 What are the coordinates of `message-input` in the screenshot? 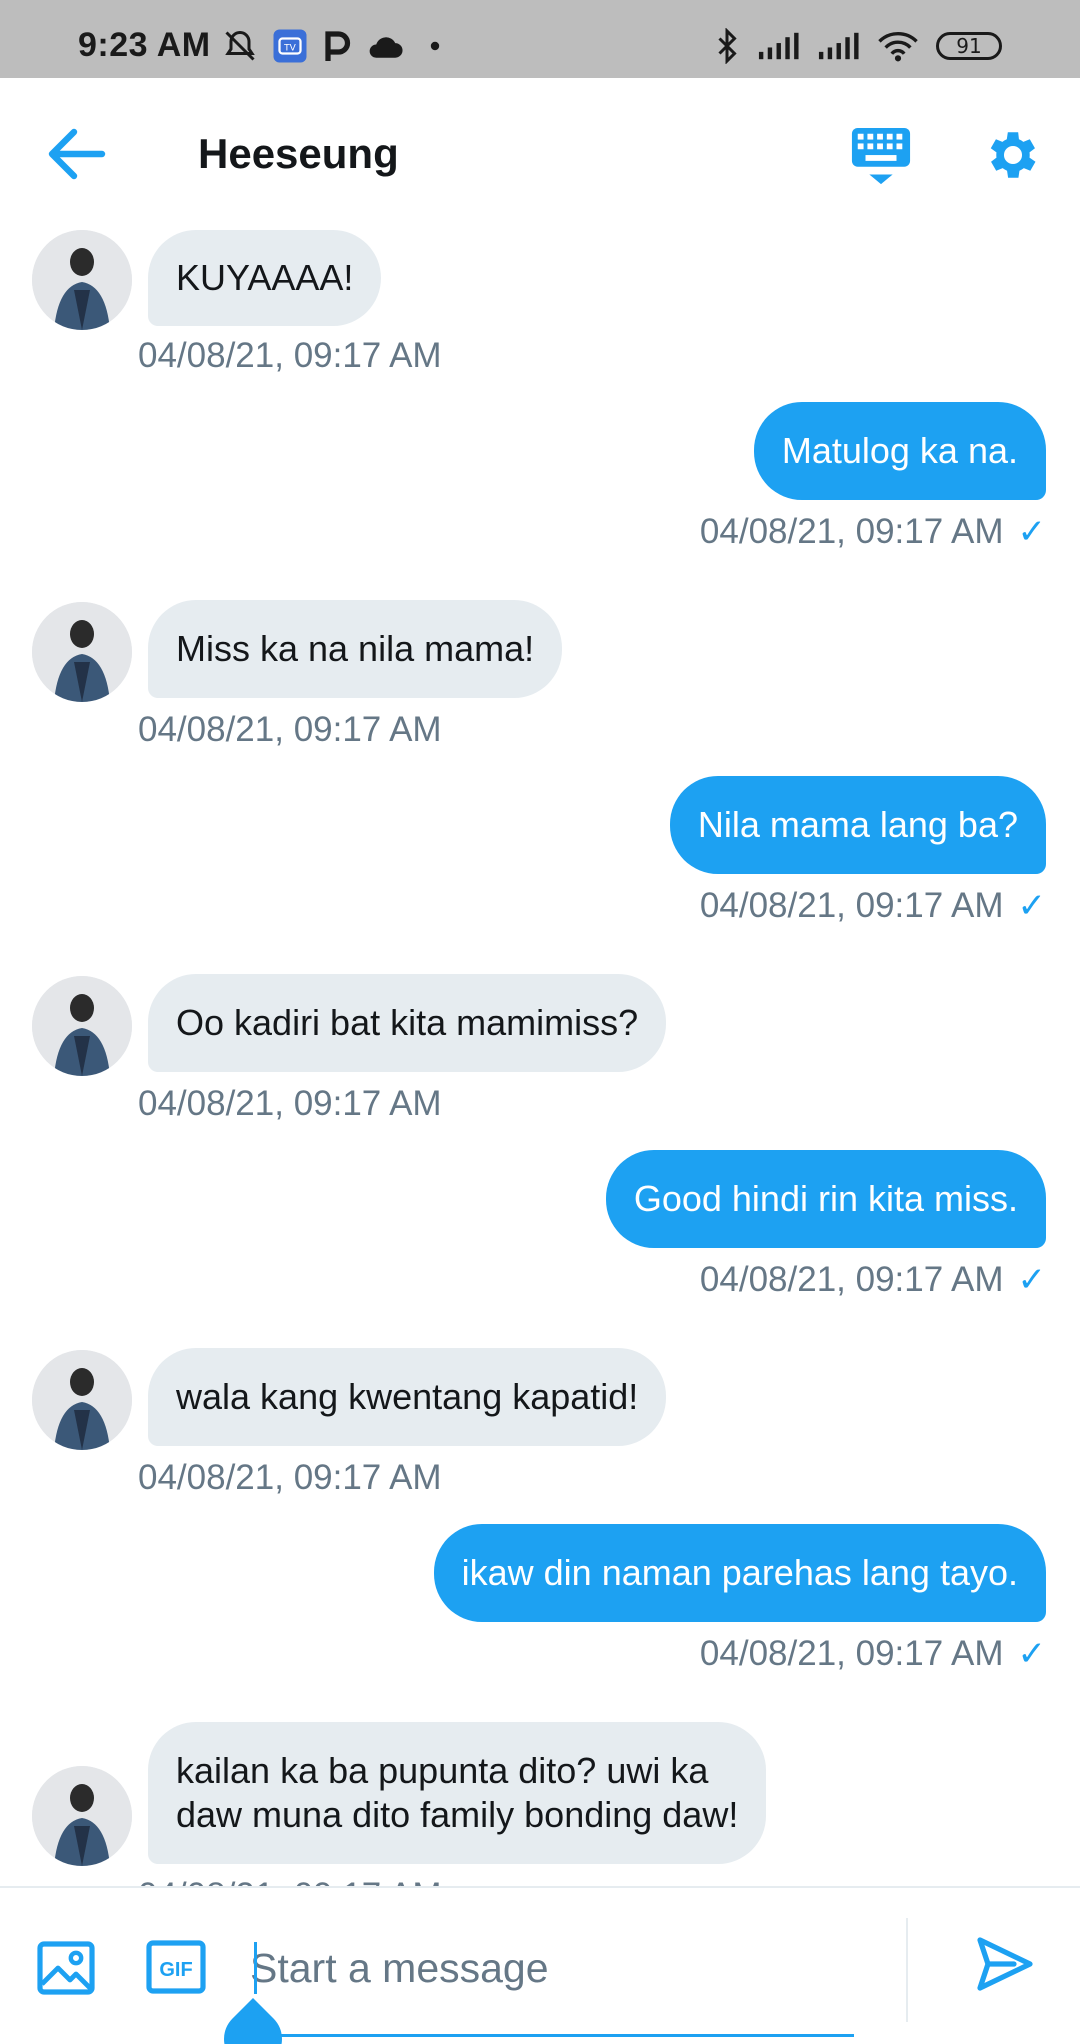 It's located at (555, 1968).